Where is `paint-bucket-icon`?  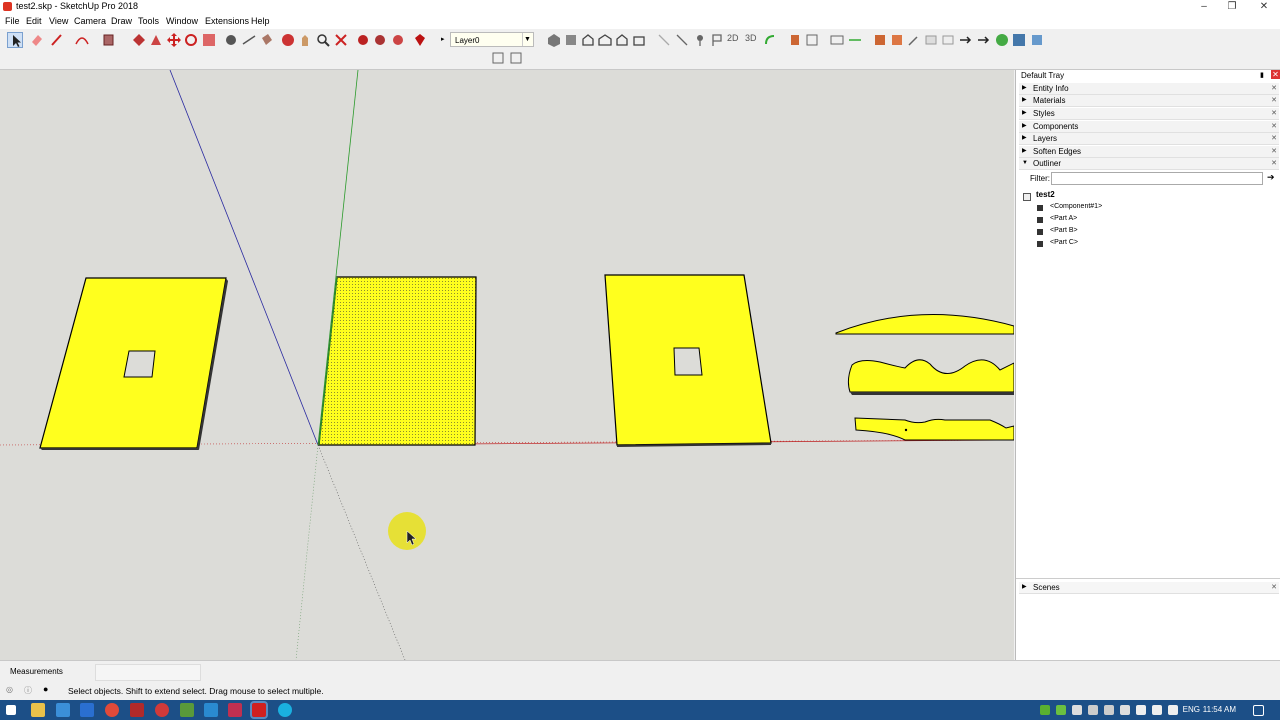
paint-bucket-icon is located at coordinates (266, 40).